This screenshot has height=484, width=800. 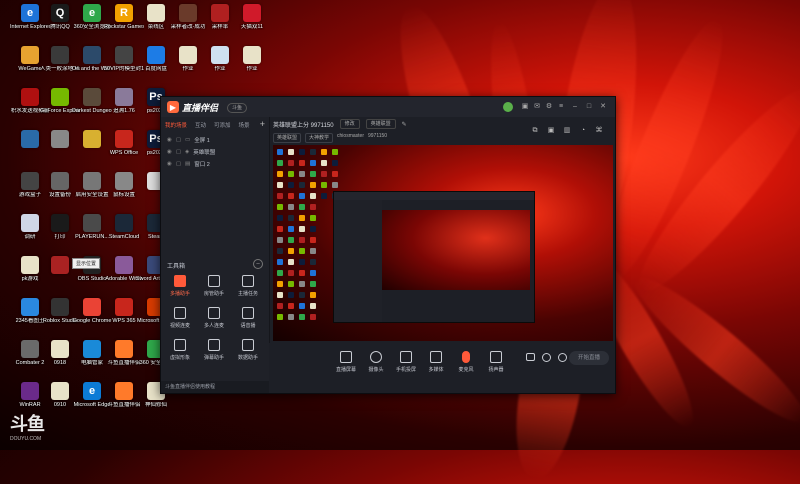 What do you see at coordinates (535, 131) in the screenshot?
I see `share-icon: ⧉` at bounding box center [535, 131].